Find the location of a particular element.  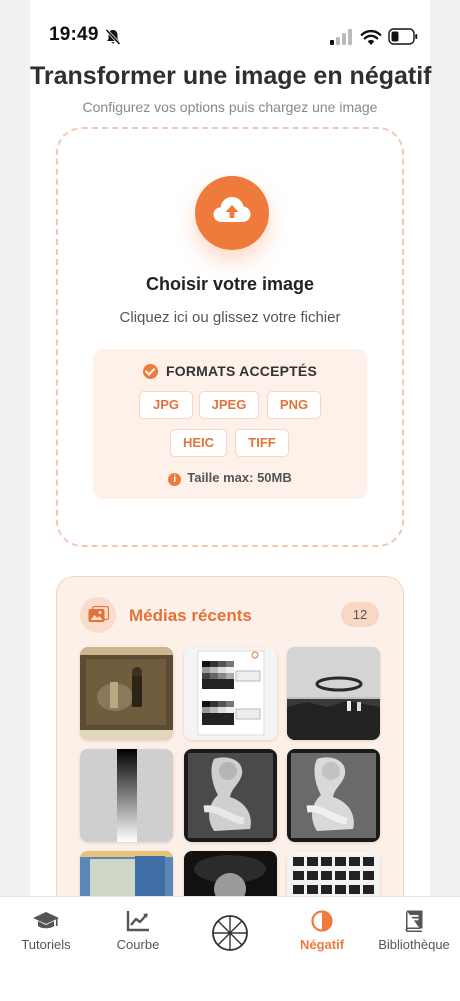

graduation-cap-icon is located at coordinates (46, 920).